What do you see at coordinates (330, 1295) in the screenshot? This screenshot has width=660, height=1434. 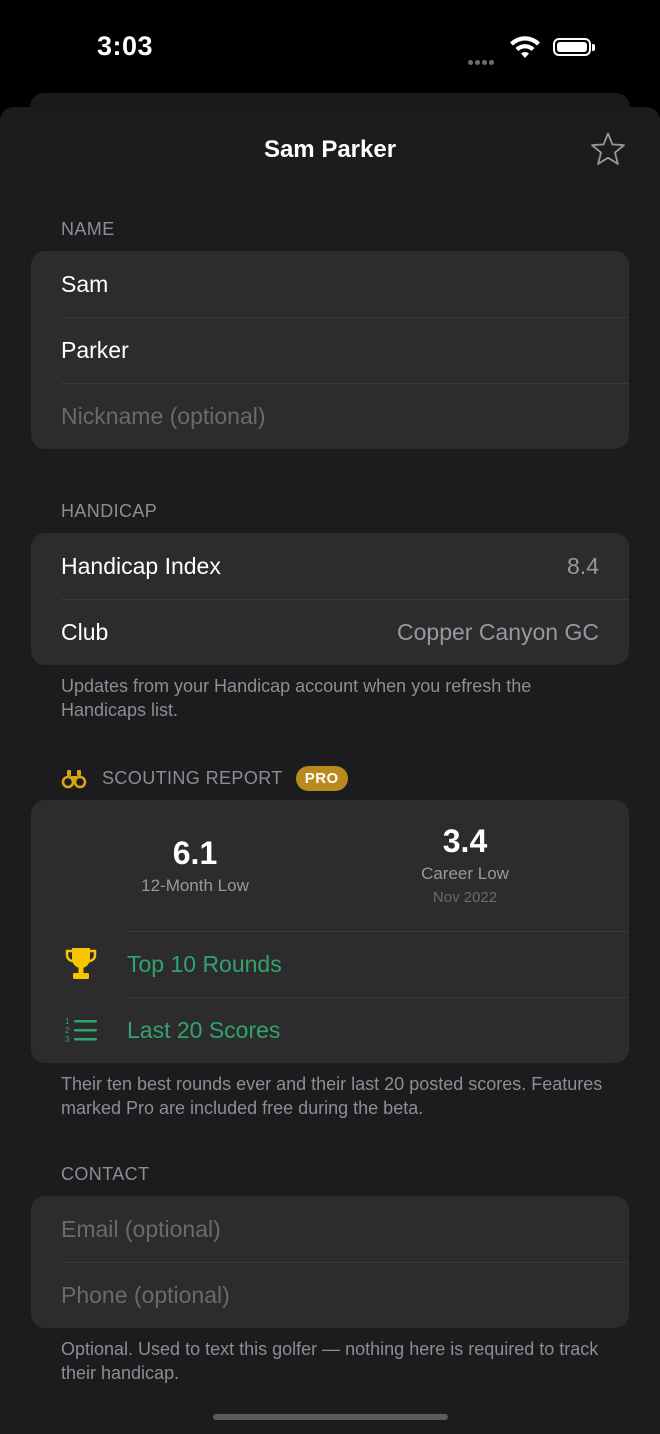 I see `phone-field: Phone (optional)` at bounding box center [330, 1295].